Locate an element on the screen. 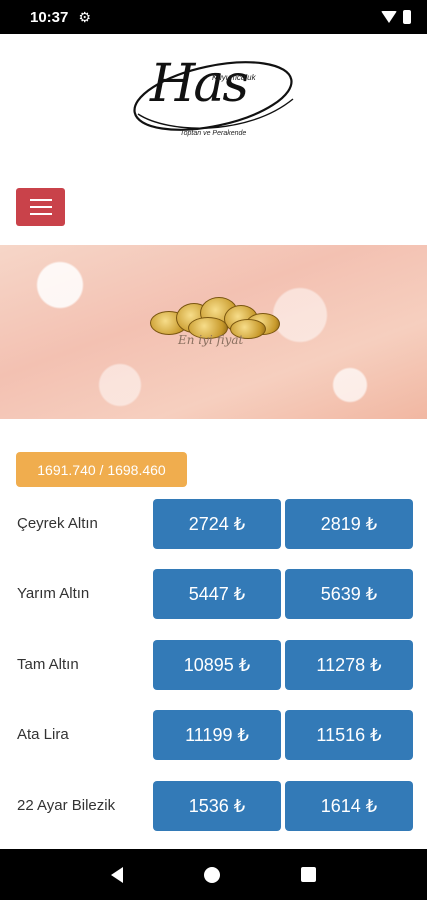 This screenshot has width=427, height=900. status-time: 10:37 is located at coordinates (49, 17).